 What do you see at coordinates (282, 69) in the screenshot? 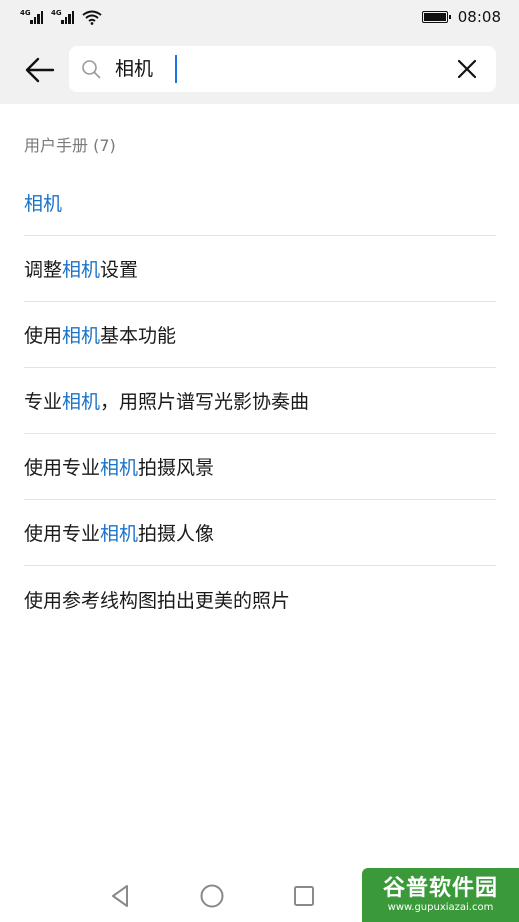
I see `search-box: 相机` at bounding box center [282, 69].